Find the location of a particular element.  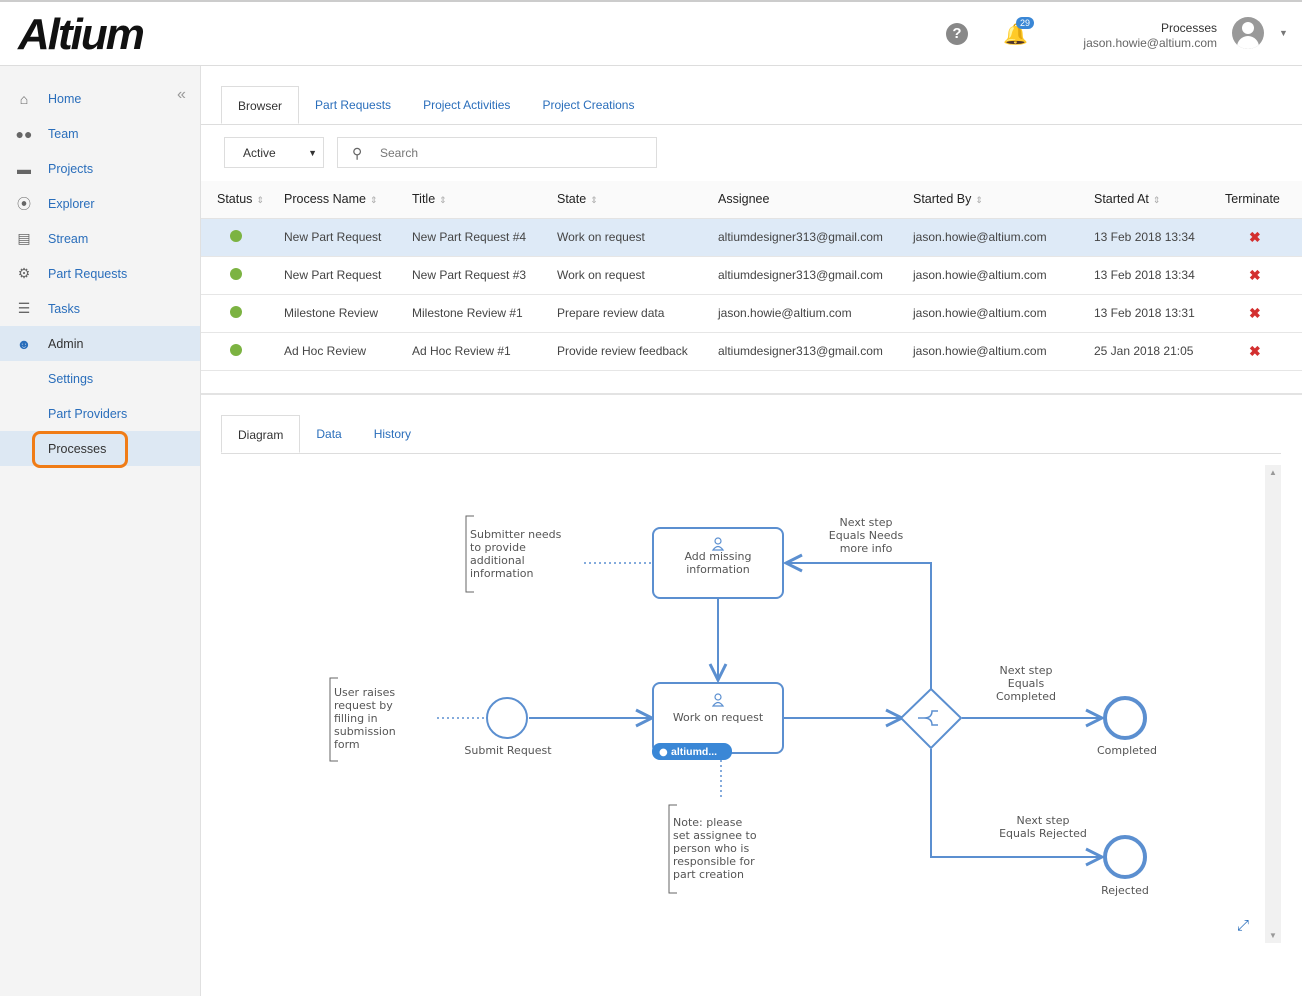

team-icon: ●● is located at coordinates (24, 133).